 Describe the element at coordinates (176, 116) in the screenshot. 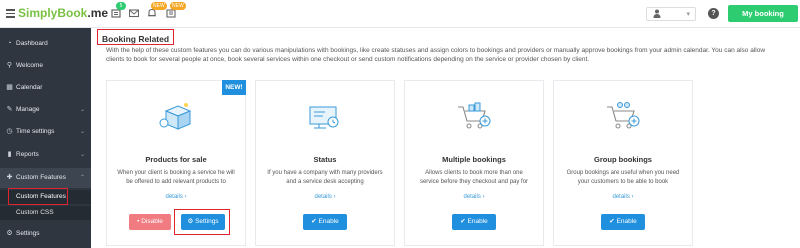

I see `box-icon` at that location.